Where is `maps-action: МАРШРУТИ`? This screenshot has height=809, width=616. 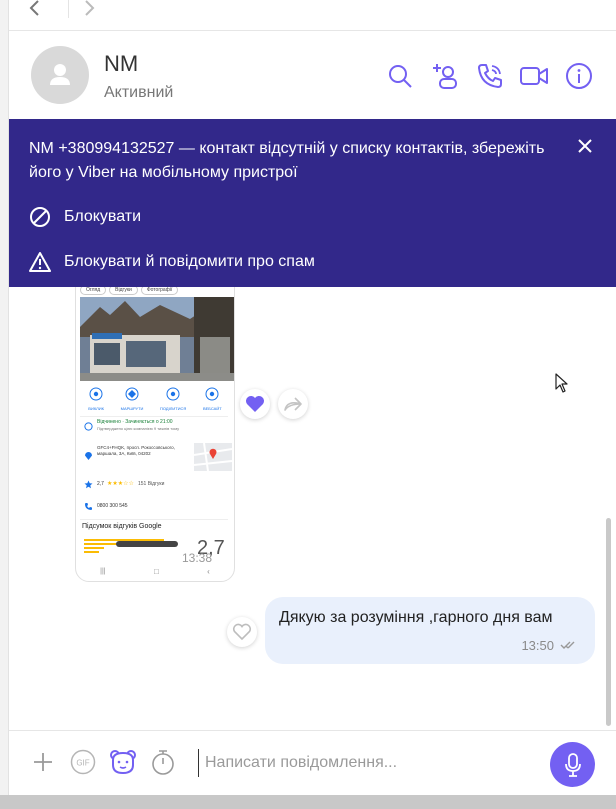
maps-action: МАРШРУТИ is located at coordinates (132, 399).